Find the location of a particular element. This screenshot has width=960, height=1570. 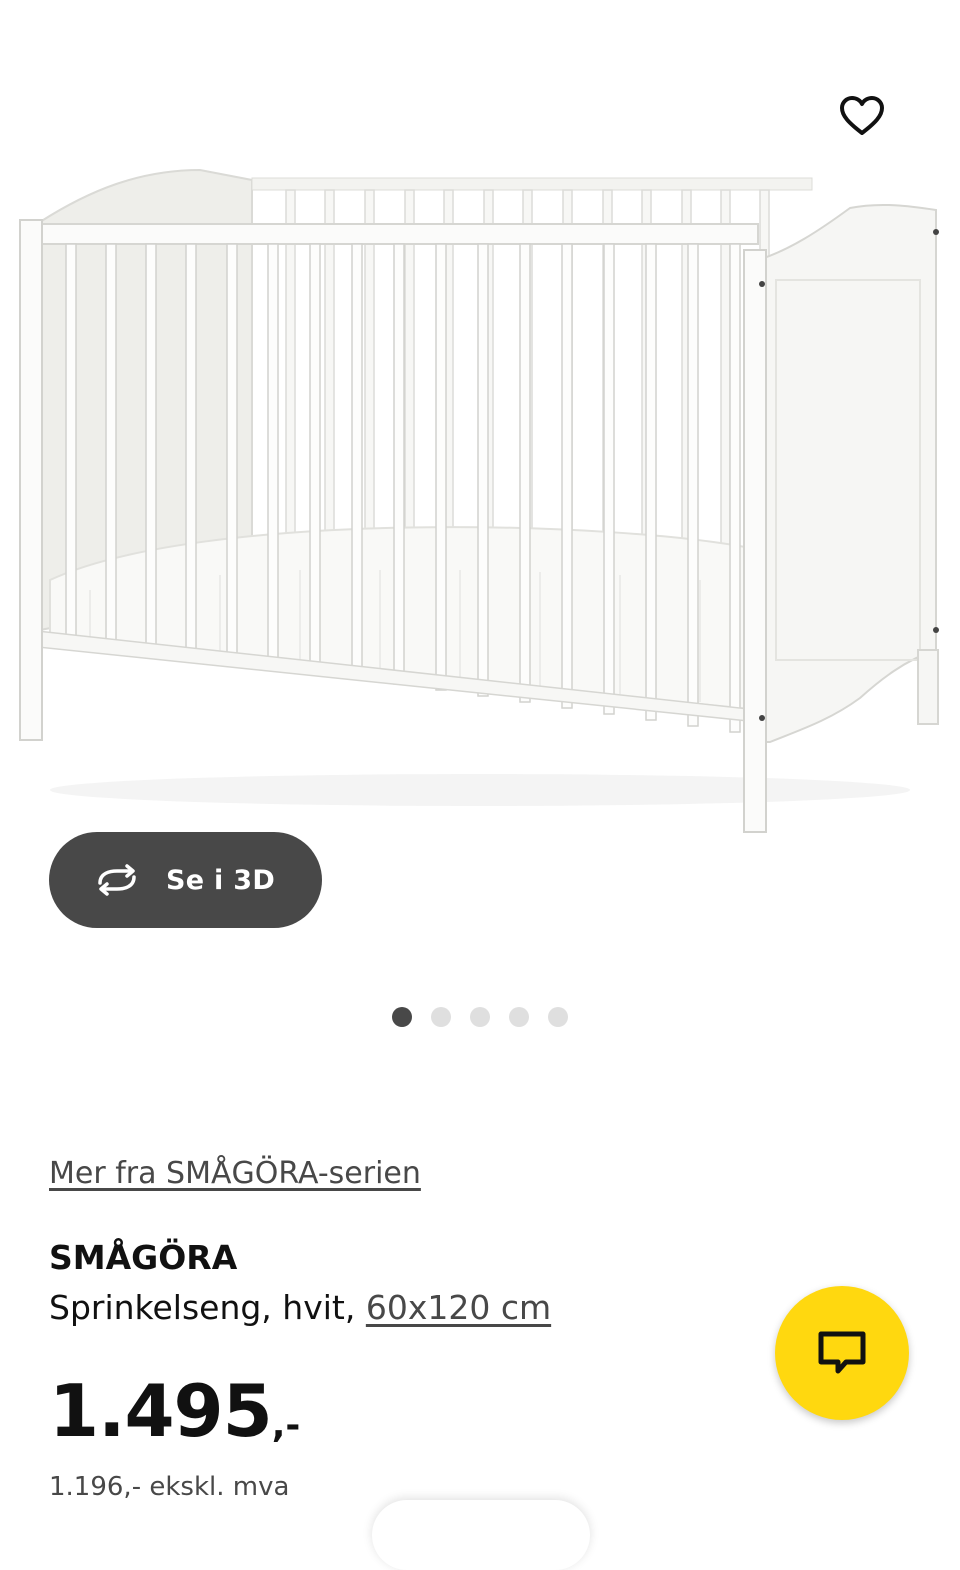

chat-bubble-icon is located at coordinates (842, 1352).